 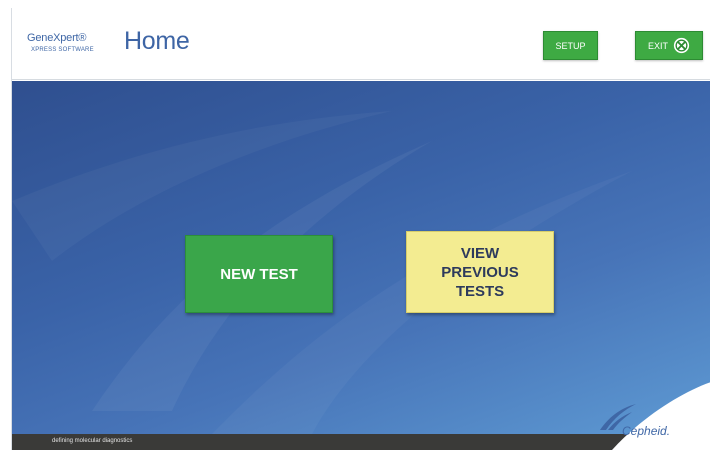 I want to click on genexpert-logo: GeneXpert® XPRESS SOFTWARE, so click(x=79, y=47).